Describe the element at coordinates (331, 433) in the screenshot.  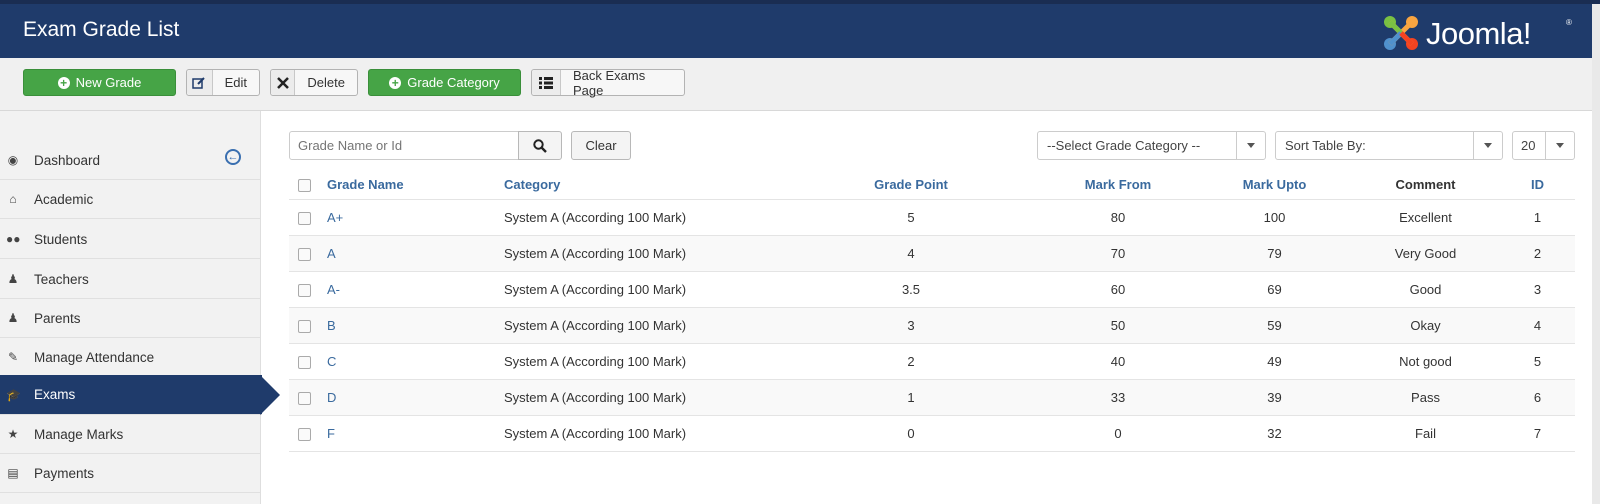
I see `grade-name-link: F` at that location.